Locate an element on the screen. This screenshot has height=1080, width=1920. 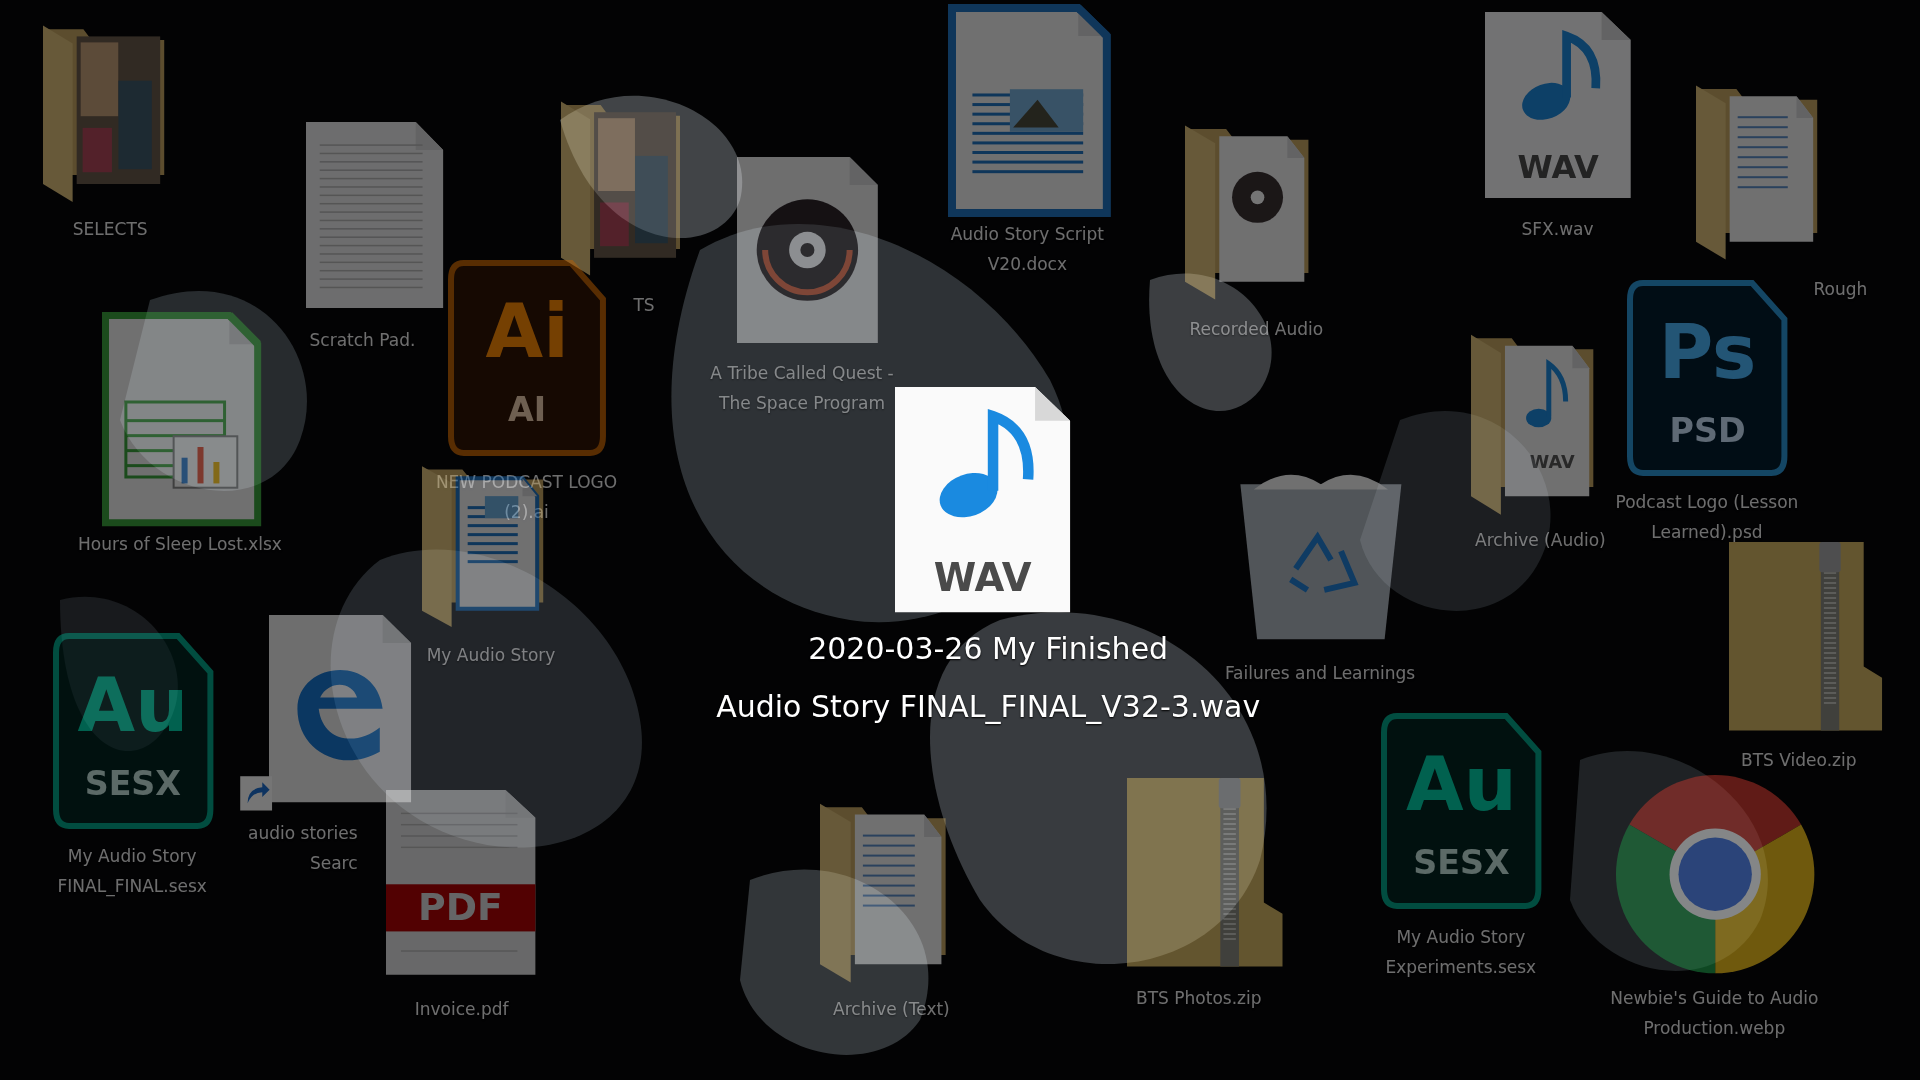
file-name-label: V20.docx is located at coordinates (1027, 263).